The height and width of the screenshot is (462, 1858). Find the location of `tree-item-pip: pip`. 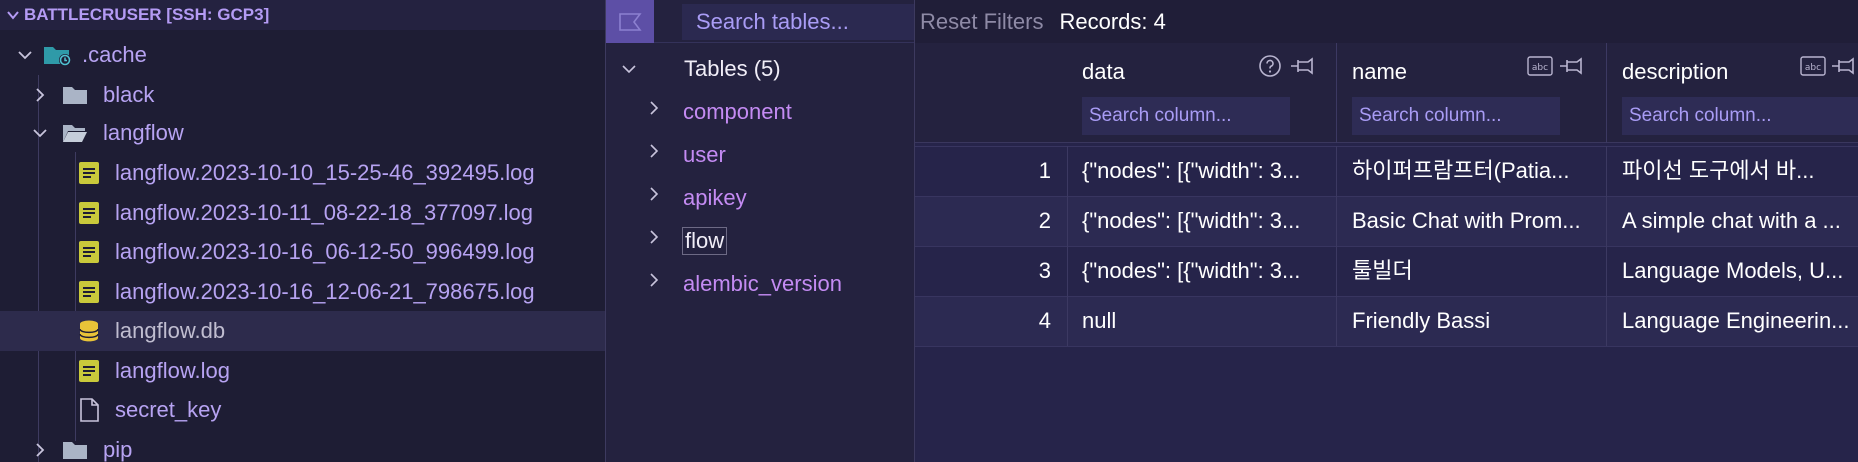

tree-item-pip: pip is located at coordinates (302, 446).